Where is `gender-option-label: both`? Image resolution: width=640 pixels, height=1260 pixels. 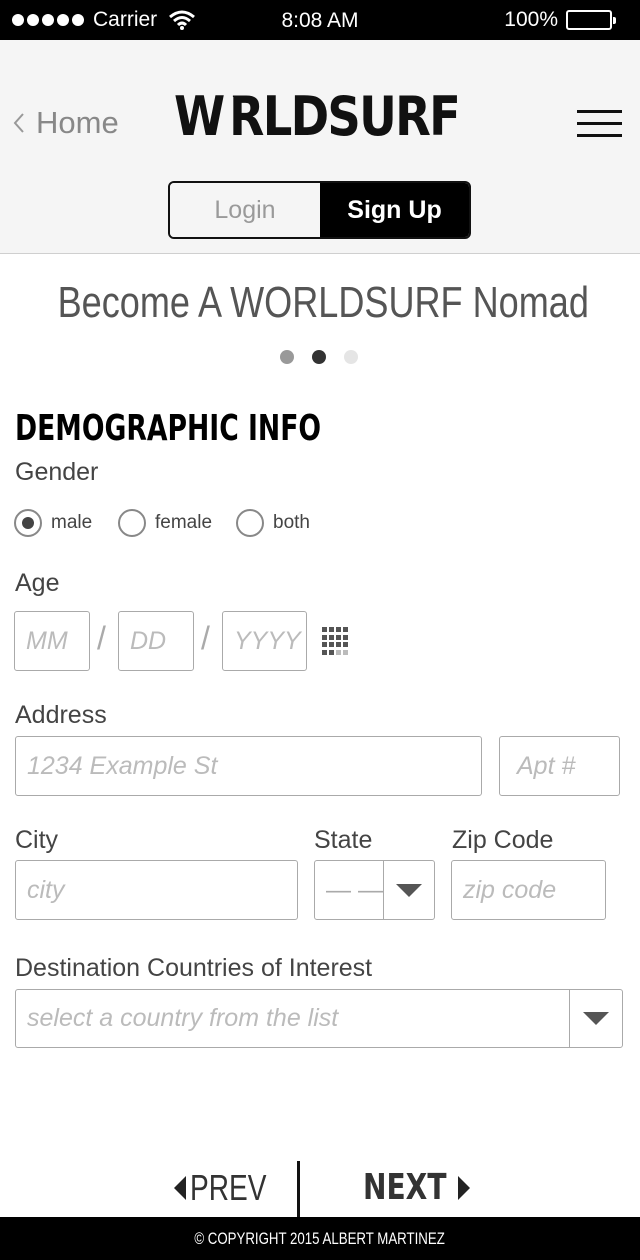 gender-option-label: both is located at coordinates (291, 522).